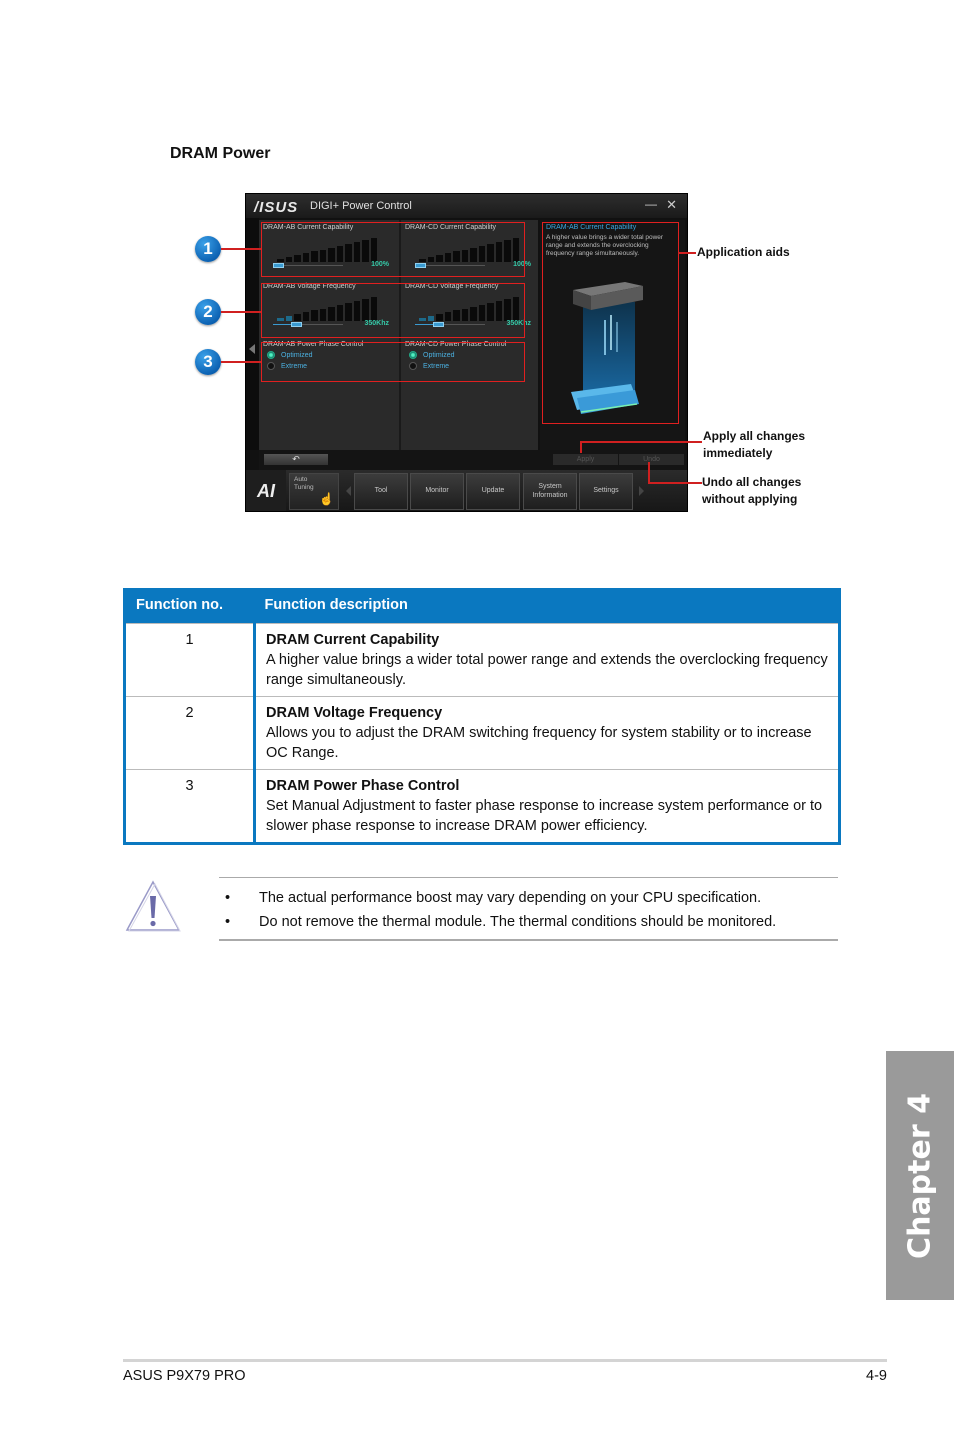 This screenshot has height=1438, width=954. Describe the element at coordinates (381, 491) in the screenshot. I see `nav-tool-button: Tool` at that location.